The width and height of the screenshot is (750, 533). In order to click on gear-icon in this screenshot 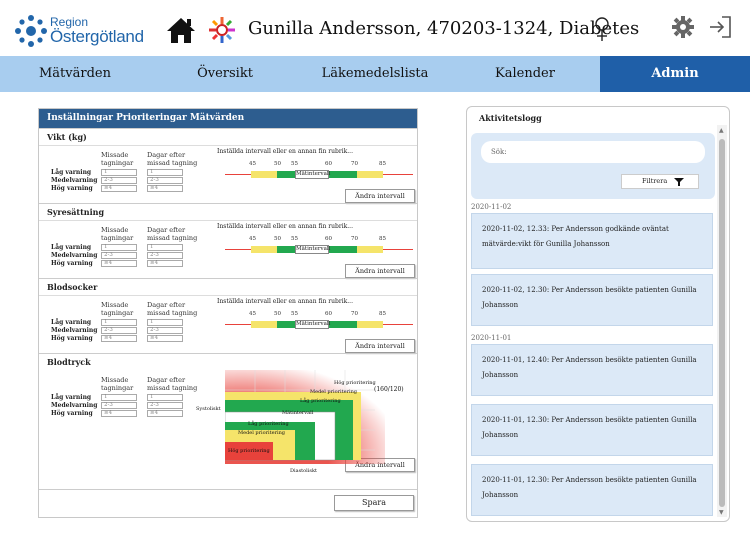, I will do `click(683, 27)`.